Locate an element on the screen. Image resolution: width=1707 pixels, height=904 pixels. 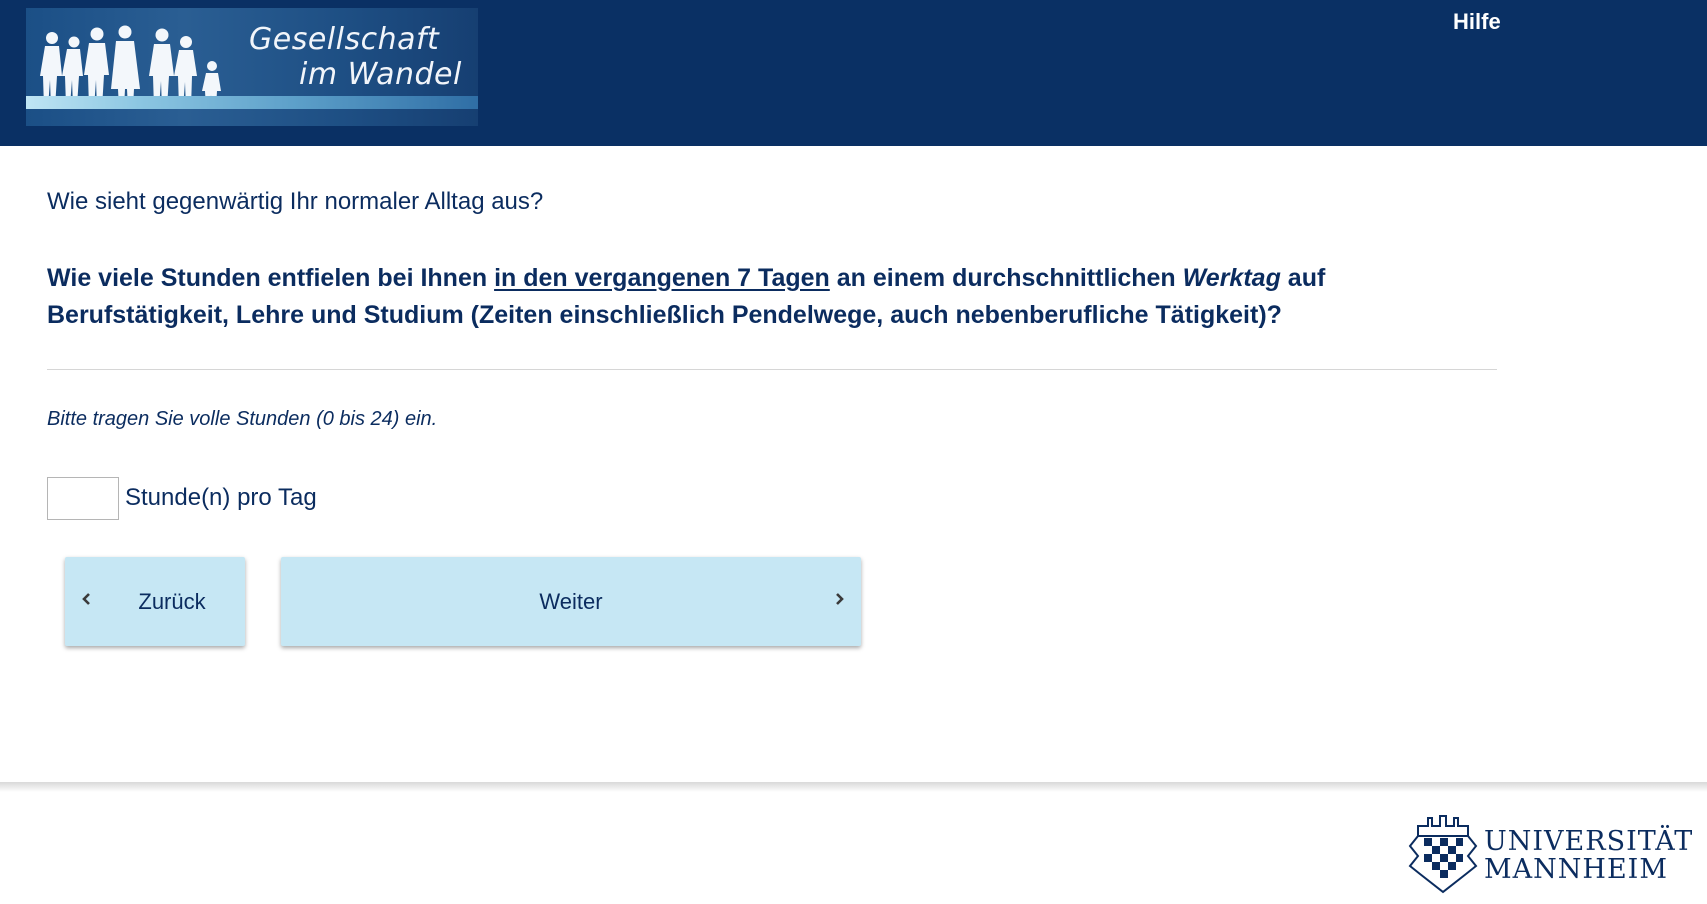
hours-unit-label: Stunde(n) pro Tag is located at coordinates (221, 497).